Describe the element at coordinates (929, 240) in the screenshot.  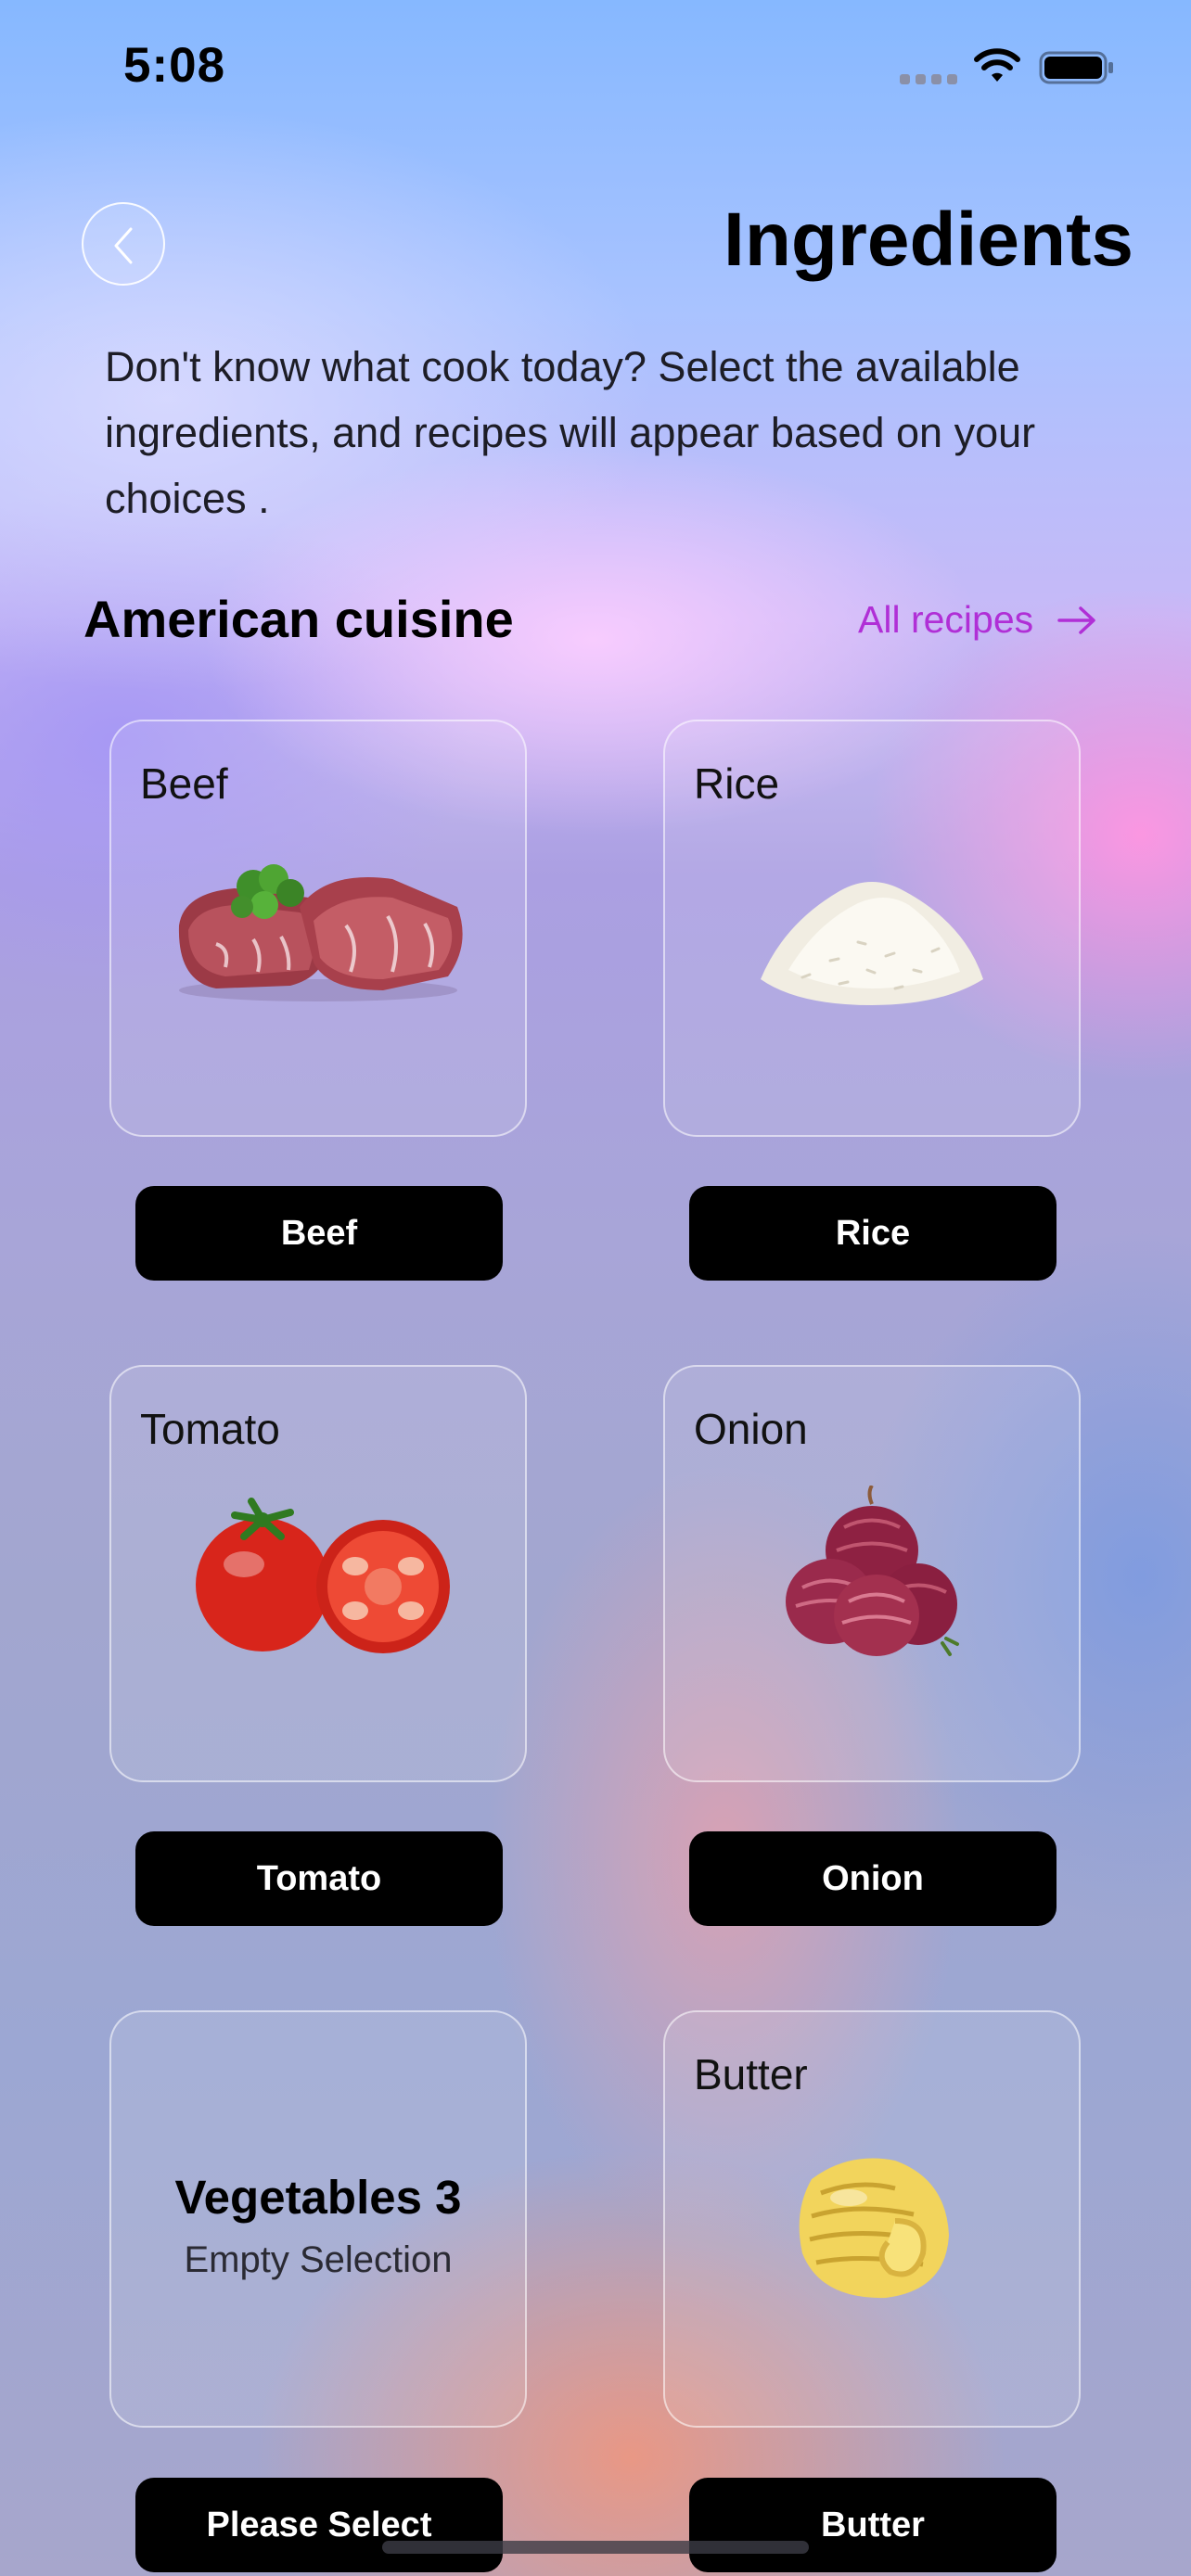
I see `page-title: Ingredients` at that location.